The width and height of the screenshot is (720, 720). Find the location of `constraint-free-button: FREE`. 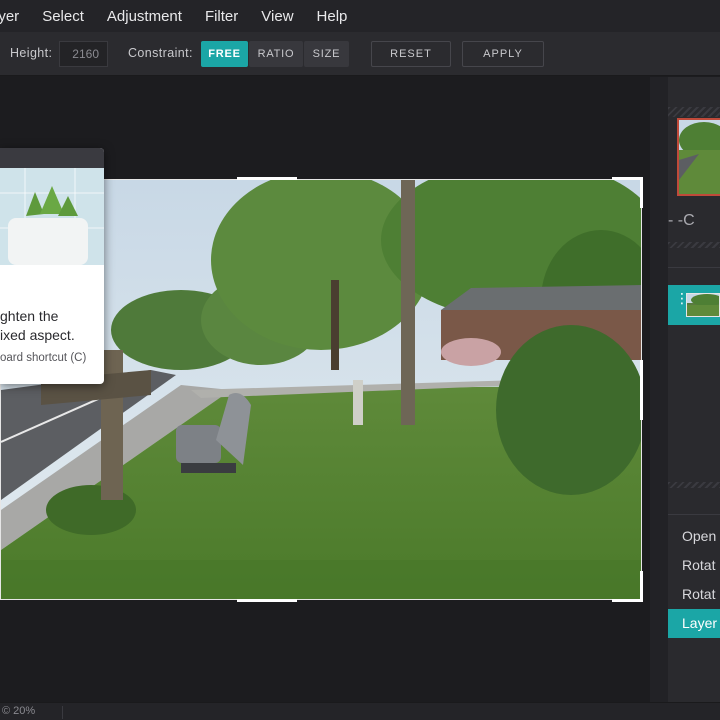

constraint-free-button: FREE is located at coordinates (224, 54).